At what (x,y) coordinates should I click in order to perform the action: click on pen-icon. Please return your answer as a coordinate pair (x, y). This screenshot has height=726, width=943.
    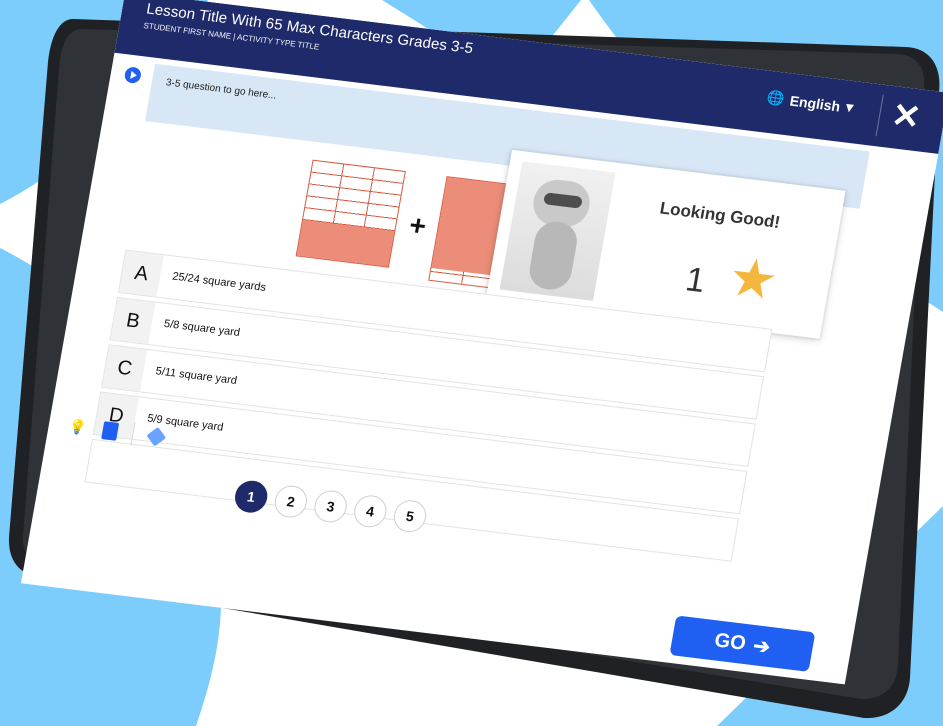
    Looking at the image, I should click on (156, 436).